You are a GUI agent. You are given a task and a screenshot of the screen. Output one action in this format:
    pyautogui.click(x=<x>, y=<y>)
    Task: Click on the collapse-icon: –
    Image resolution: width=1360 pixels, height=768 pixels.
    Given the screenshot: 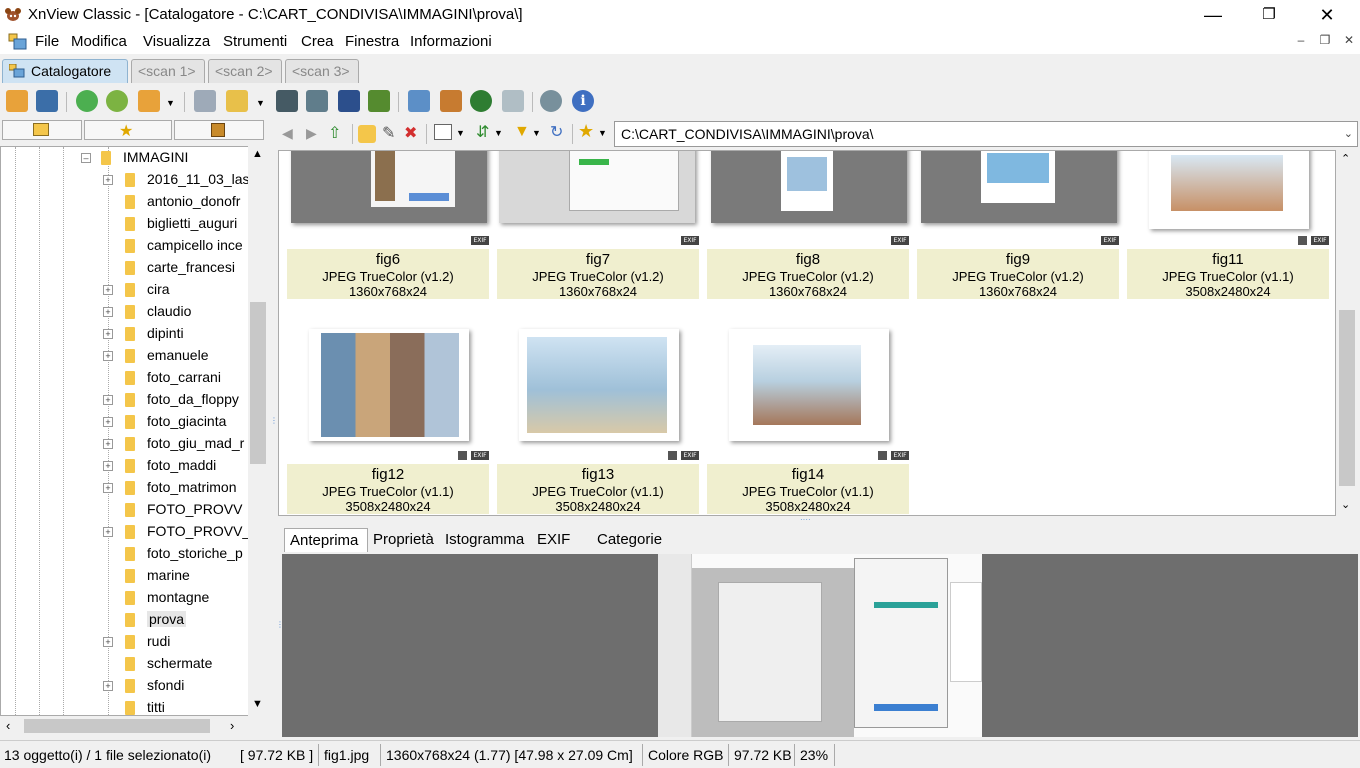 What is the action you would take?
    pyautogui.click(x=86, y=158)
    